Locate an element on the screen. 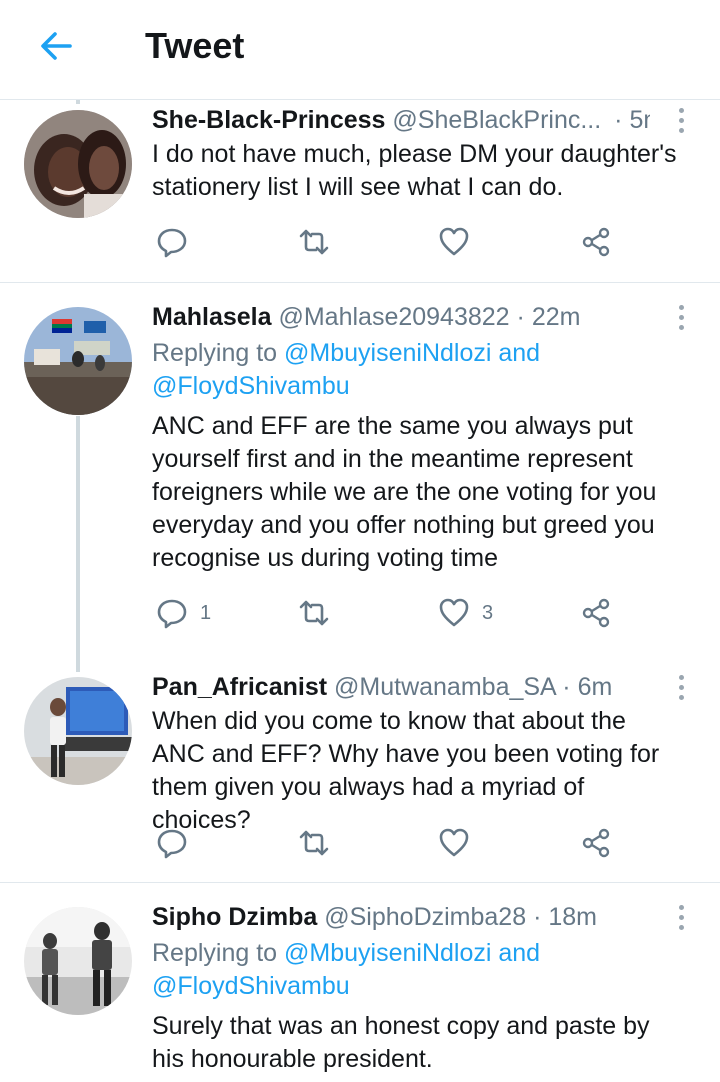 Image resolution: width=720 pixels, height=1082 pixels. thread-line is located at coordinates (78, 544).